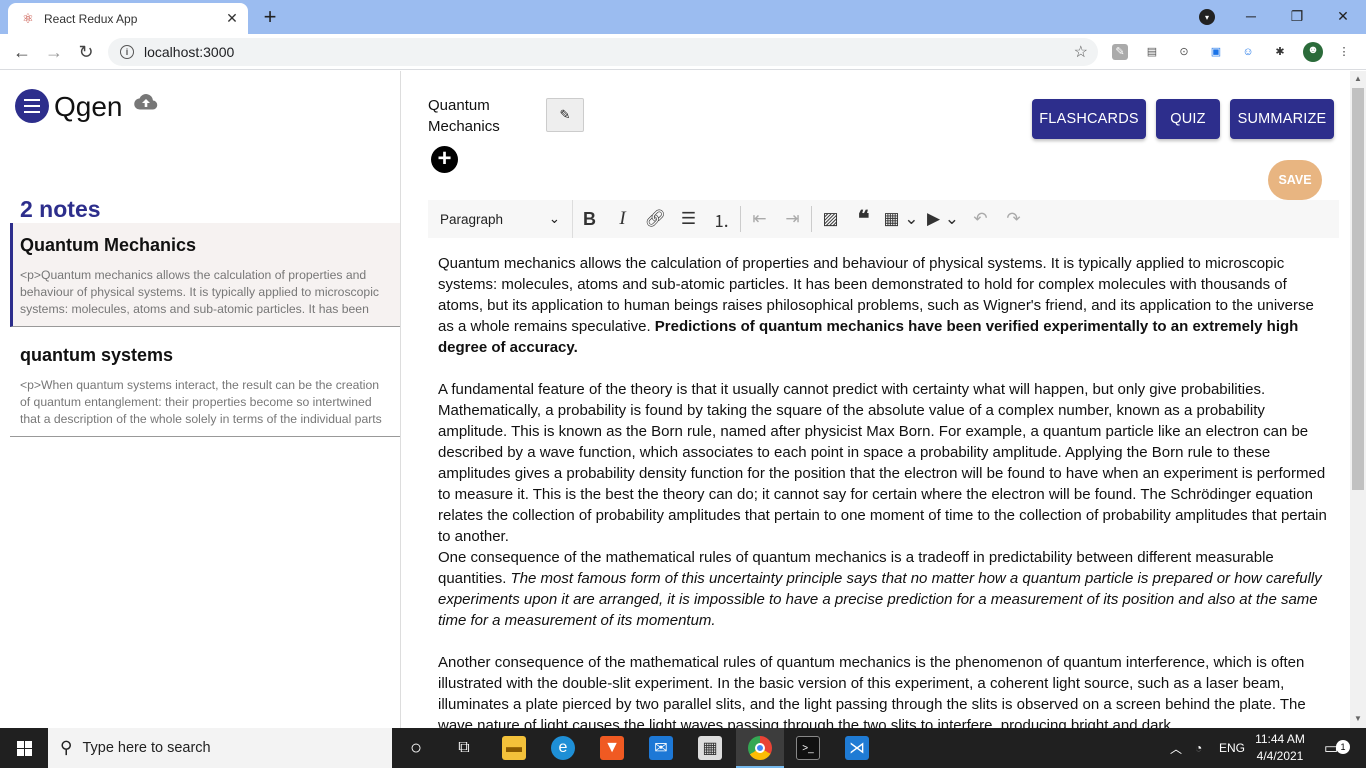  I want to click on extension-icon: ✎, so click(1120, 52).